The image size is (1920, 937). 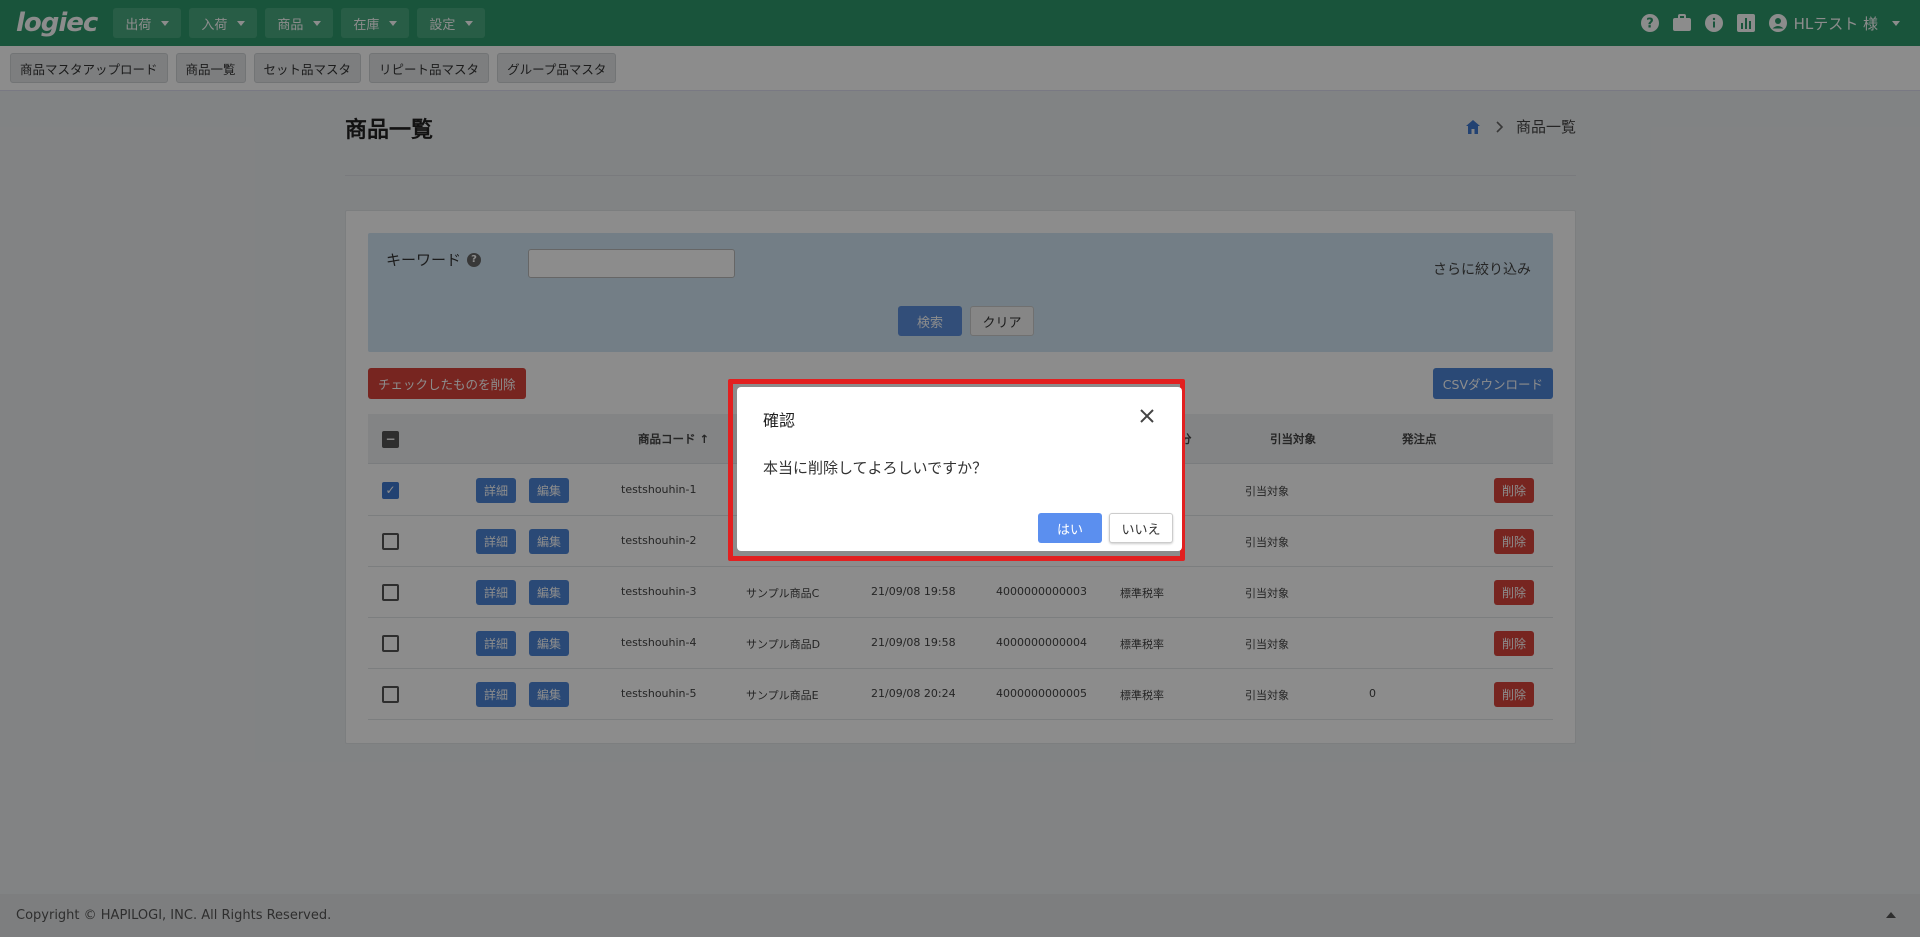 I want to click on confirm-dialog: 確認 本当に削除してよろしいですか？ はい いいえ, so click(x=959, y=469).